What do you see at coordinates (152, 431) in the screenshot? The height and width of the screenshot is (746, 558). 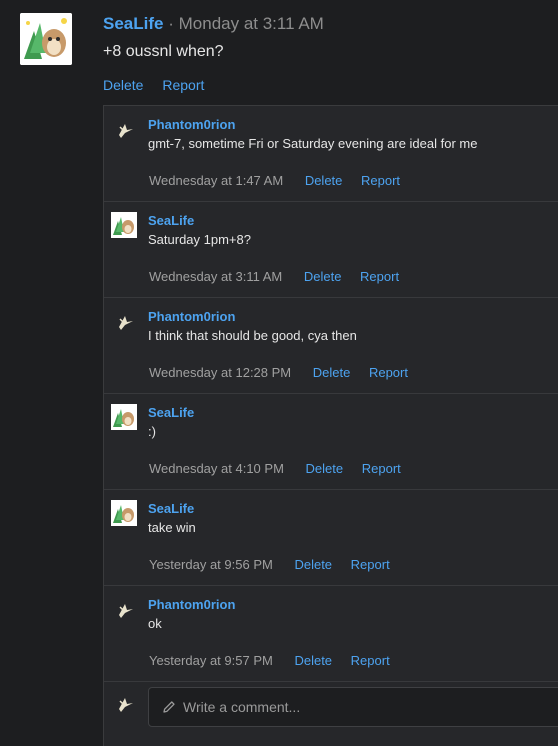 I see `comment-text: :)` at bounding box center [152, 431].